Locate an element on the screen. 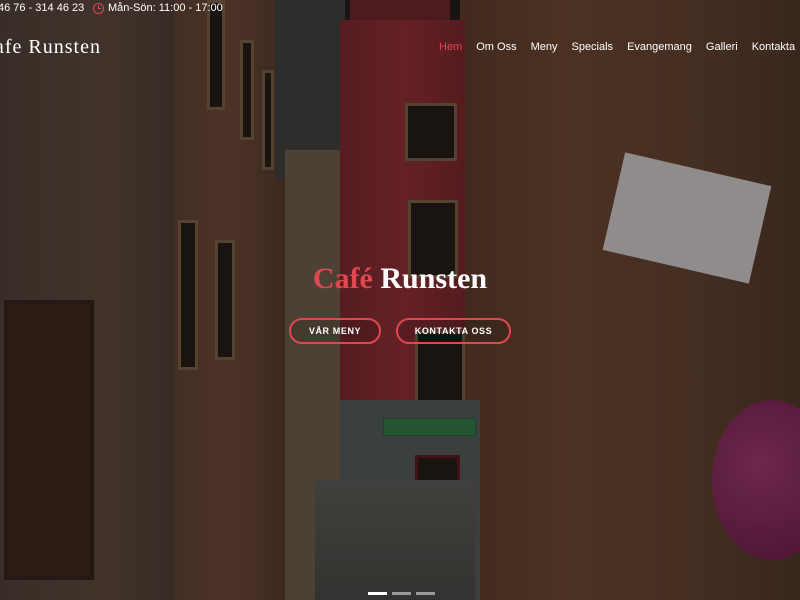 The image size is (800, 600). nav-item-galleri: Galleri is located at coordinates (722, 47).